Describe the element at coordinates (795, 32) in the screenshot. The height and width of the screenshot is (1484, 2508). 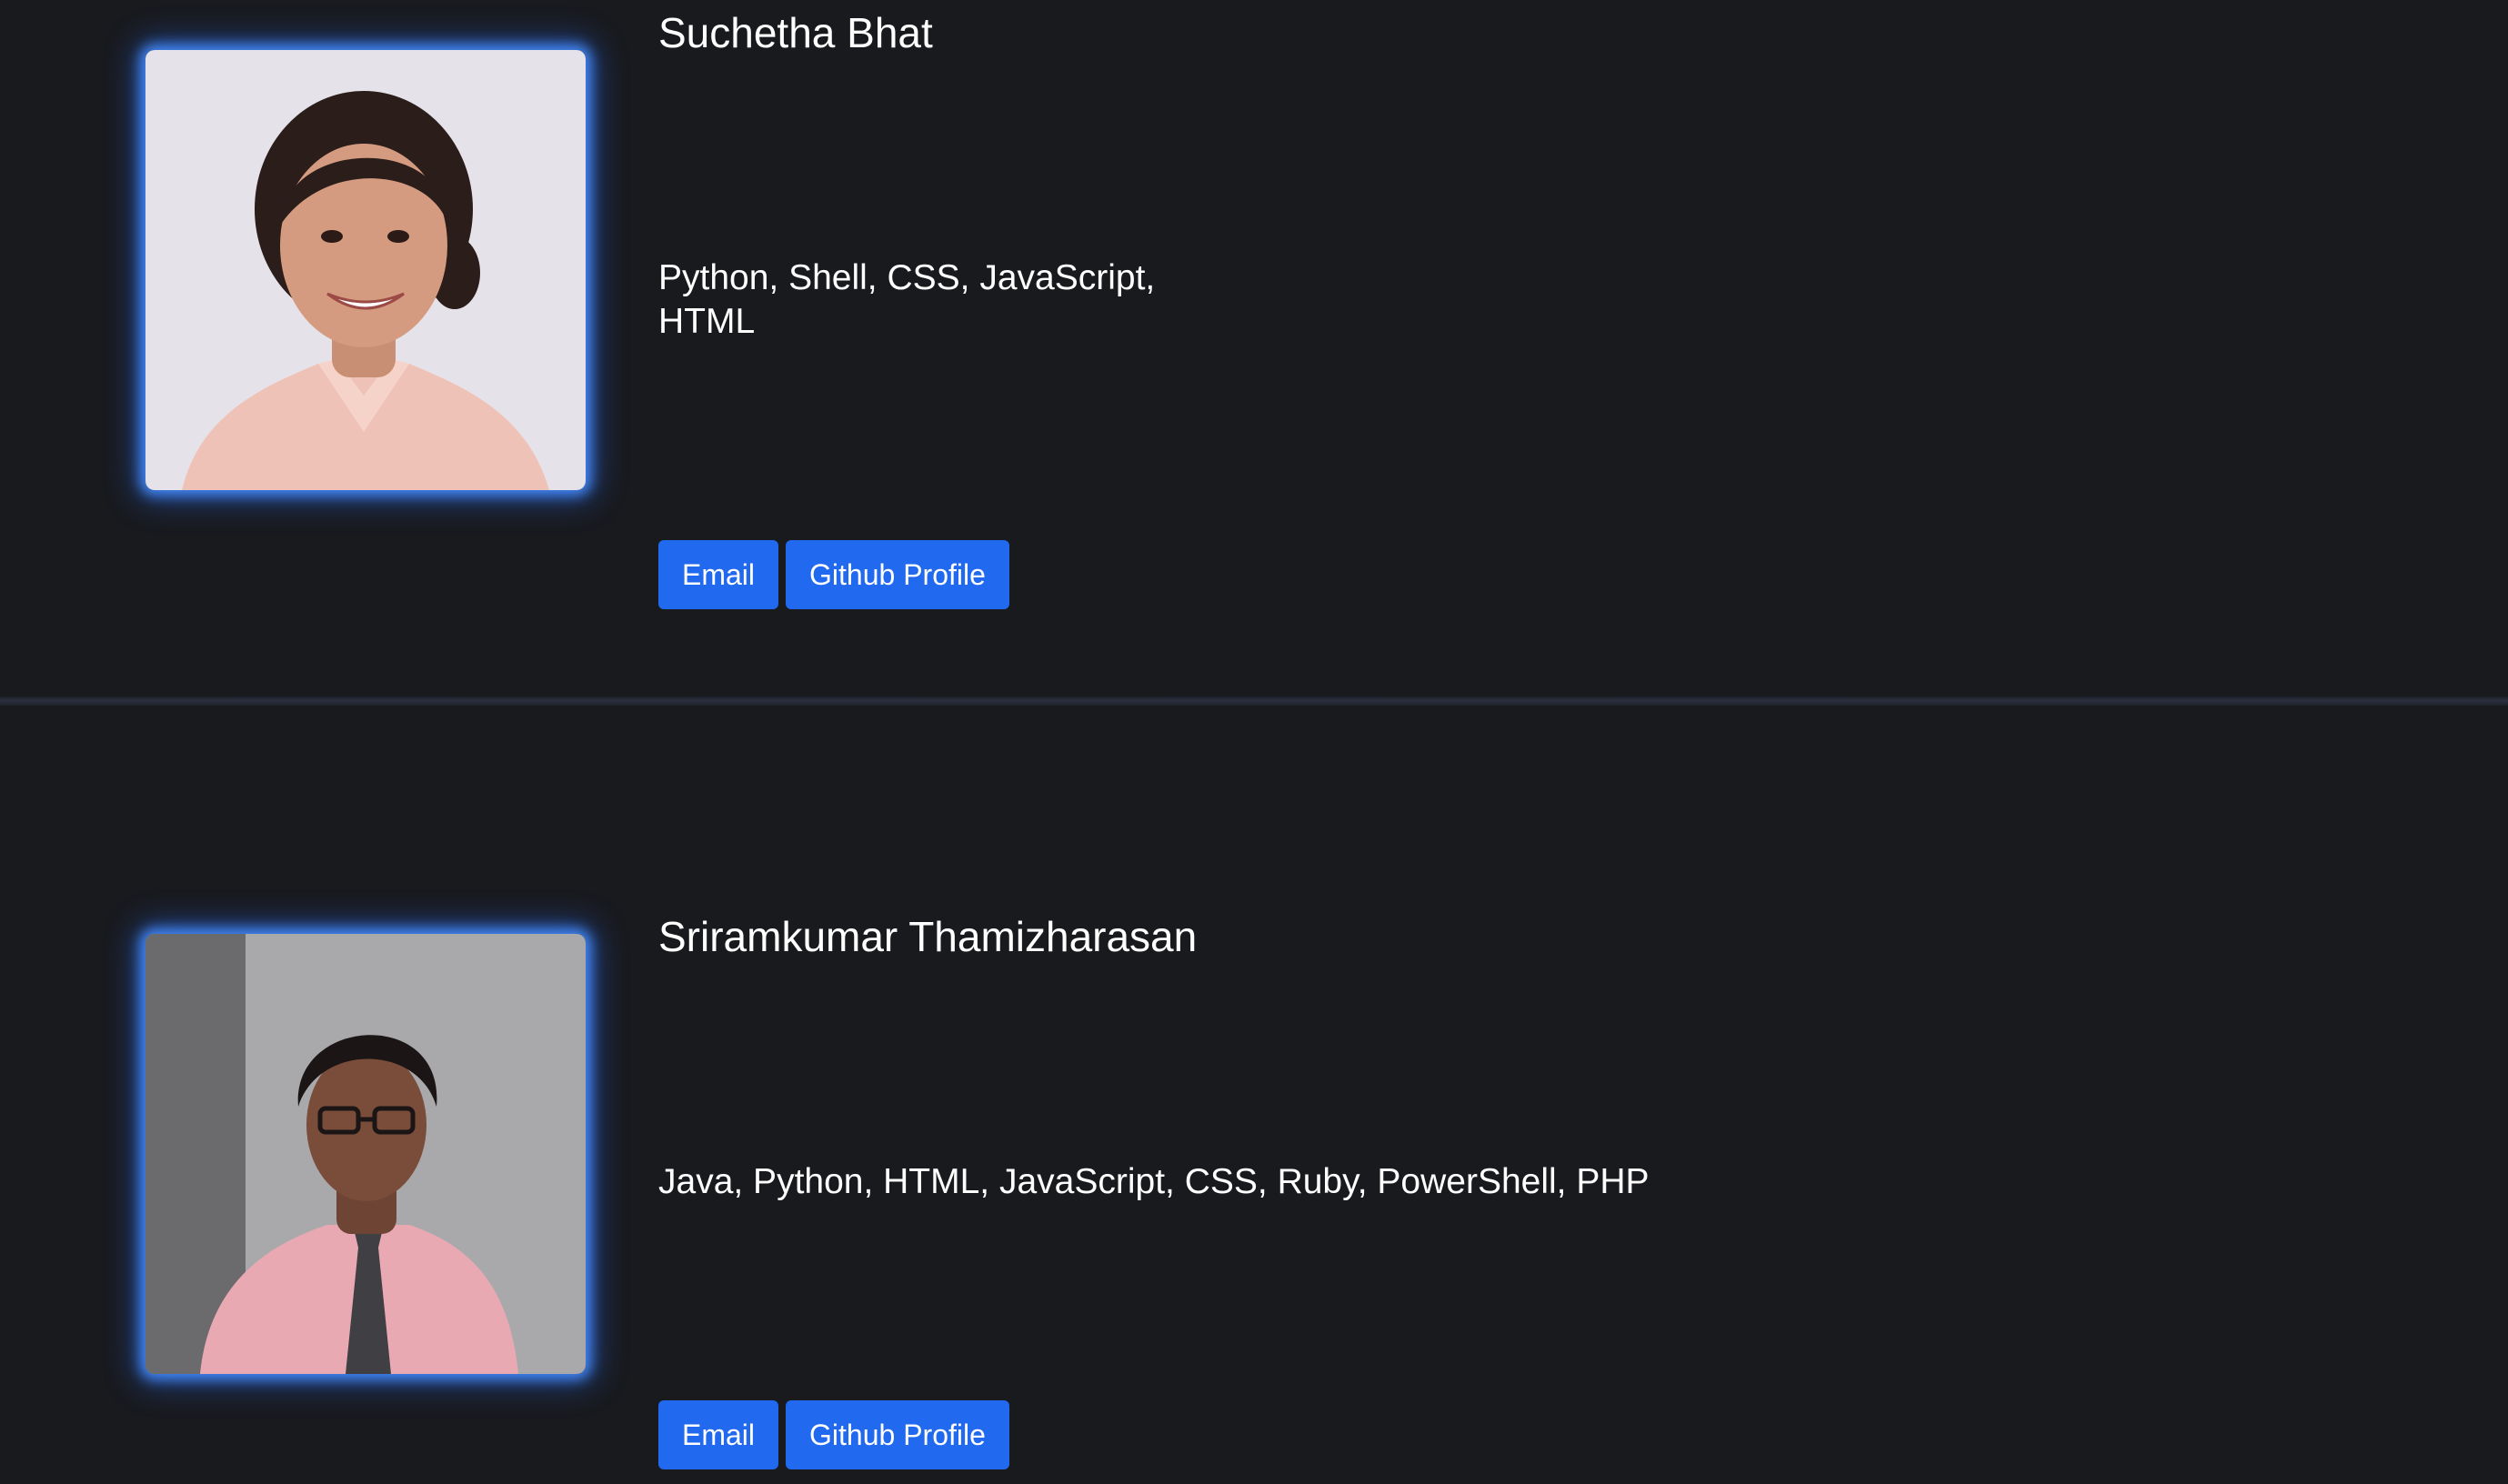
I see `member-name: Suchetha Bhat` at that location.